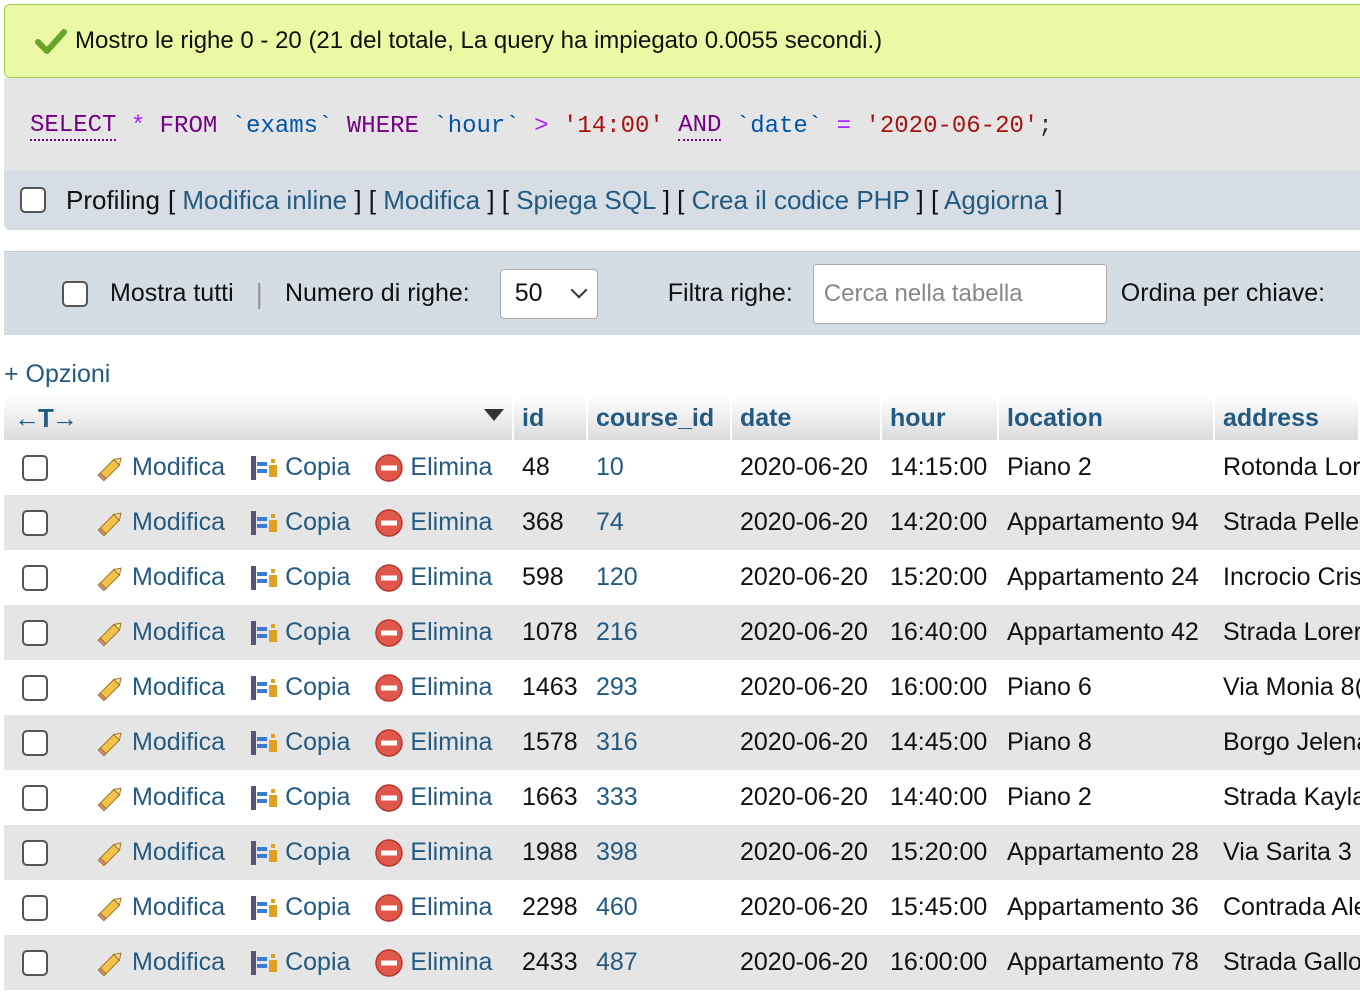  Describe the element at coordinates (617, 907) in the screenshot. I see `course-id-link: 460` at that location.